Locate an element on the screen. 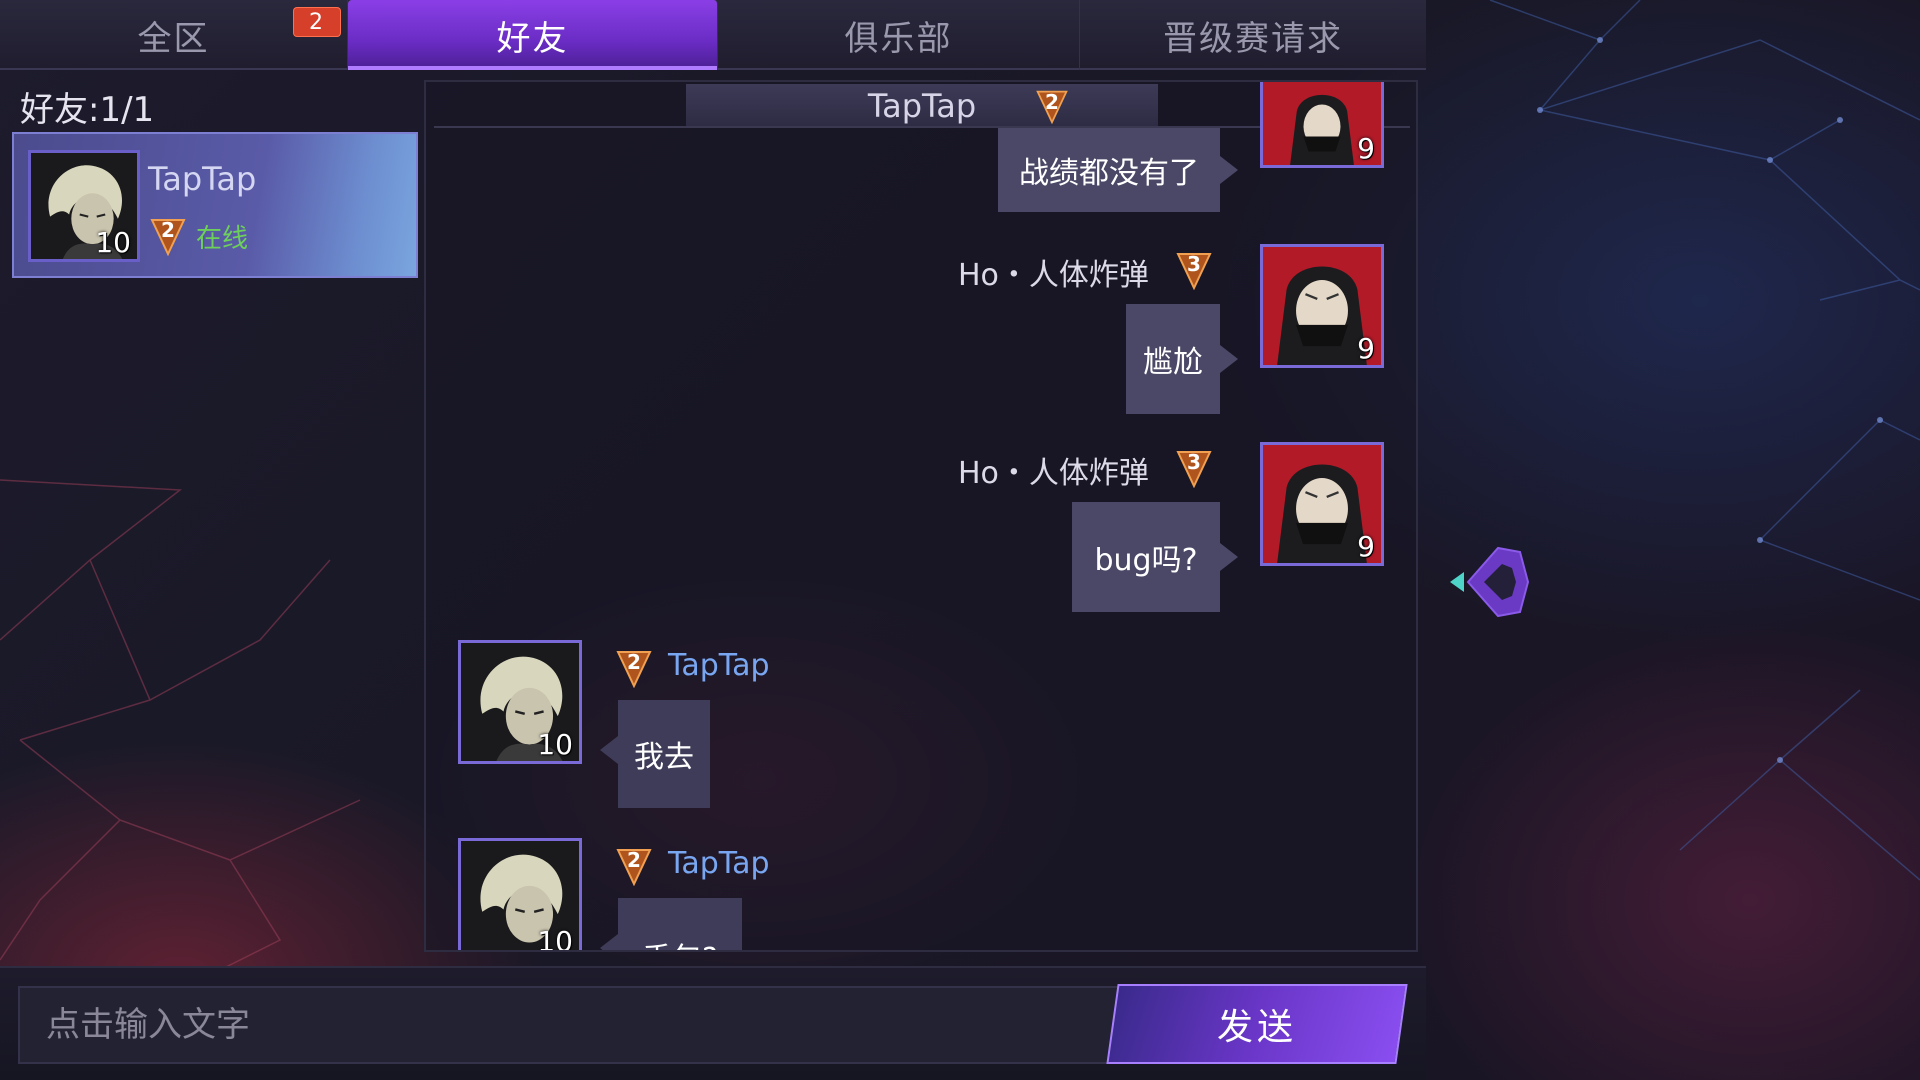  tab-promotion-requests: 晋级赛请求 is located at coordinates (1253, 35).